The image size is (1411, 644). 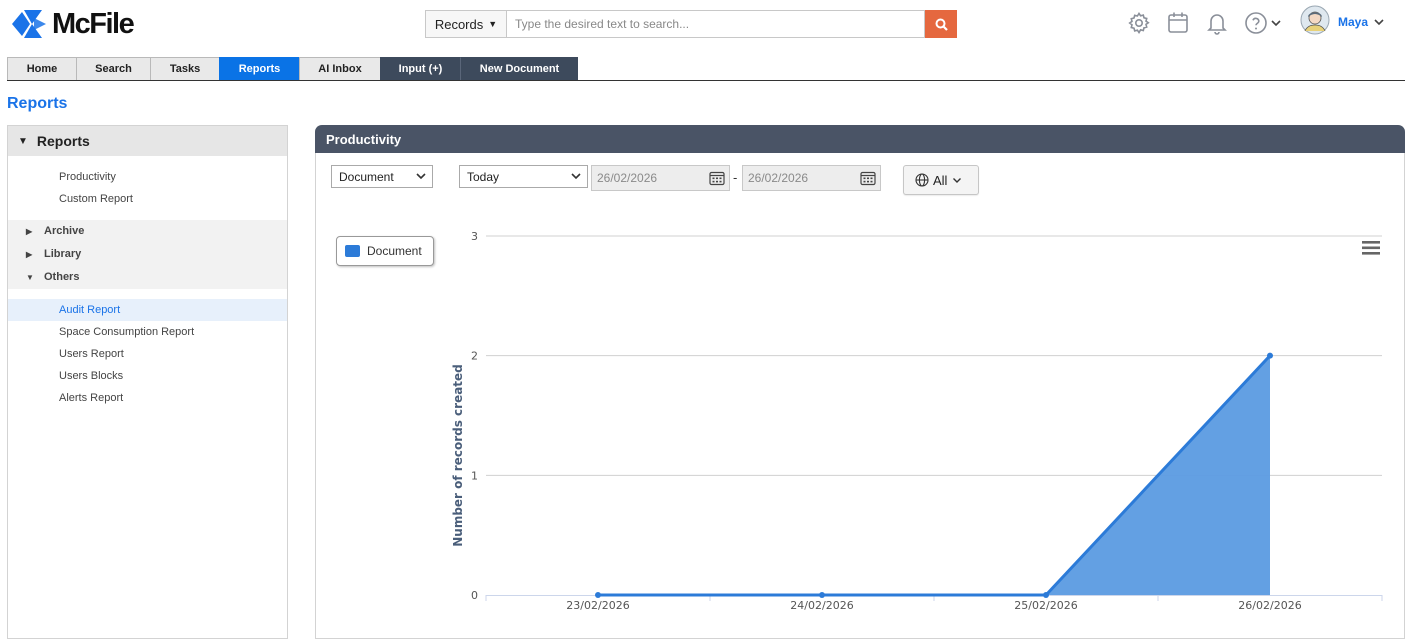 What do you see at coordinates (63, 254) in the screenshot?
I see `sidebar-group-label: Library` at bounding box center [63, 254].